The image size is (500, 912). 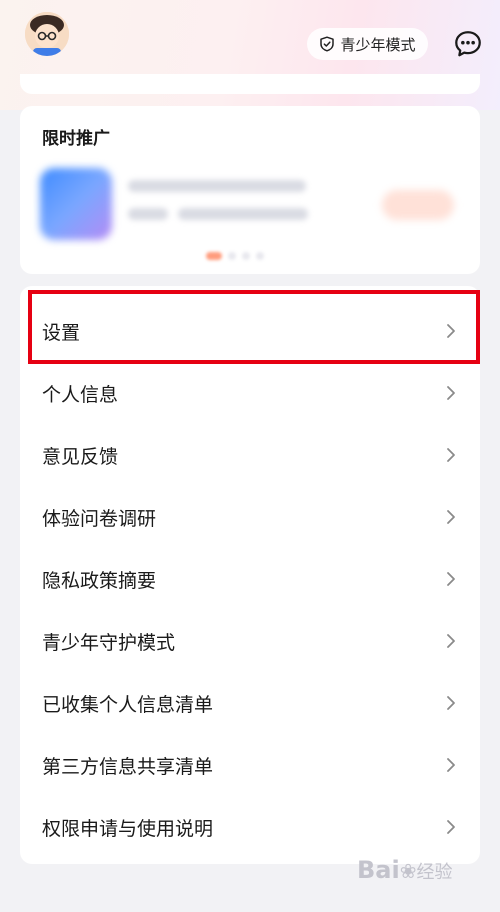 What do you see at coordinates (128, 766) in the screenshot?
I see `menu-item-label: 第三方信息共享清单` at bounding box center [128, 766].